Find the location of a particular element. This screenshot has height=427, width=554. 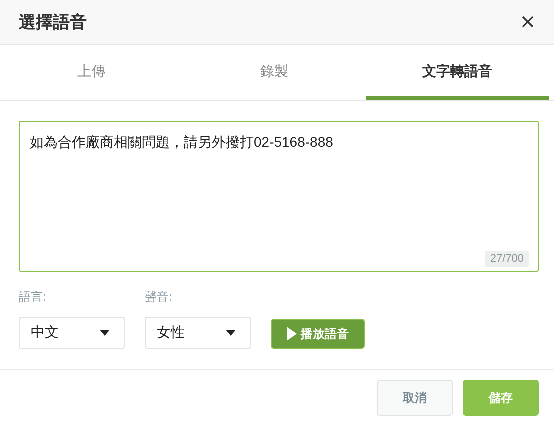

tab: 上傳 is located at coordinates (91, 72).